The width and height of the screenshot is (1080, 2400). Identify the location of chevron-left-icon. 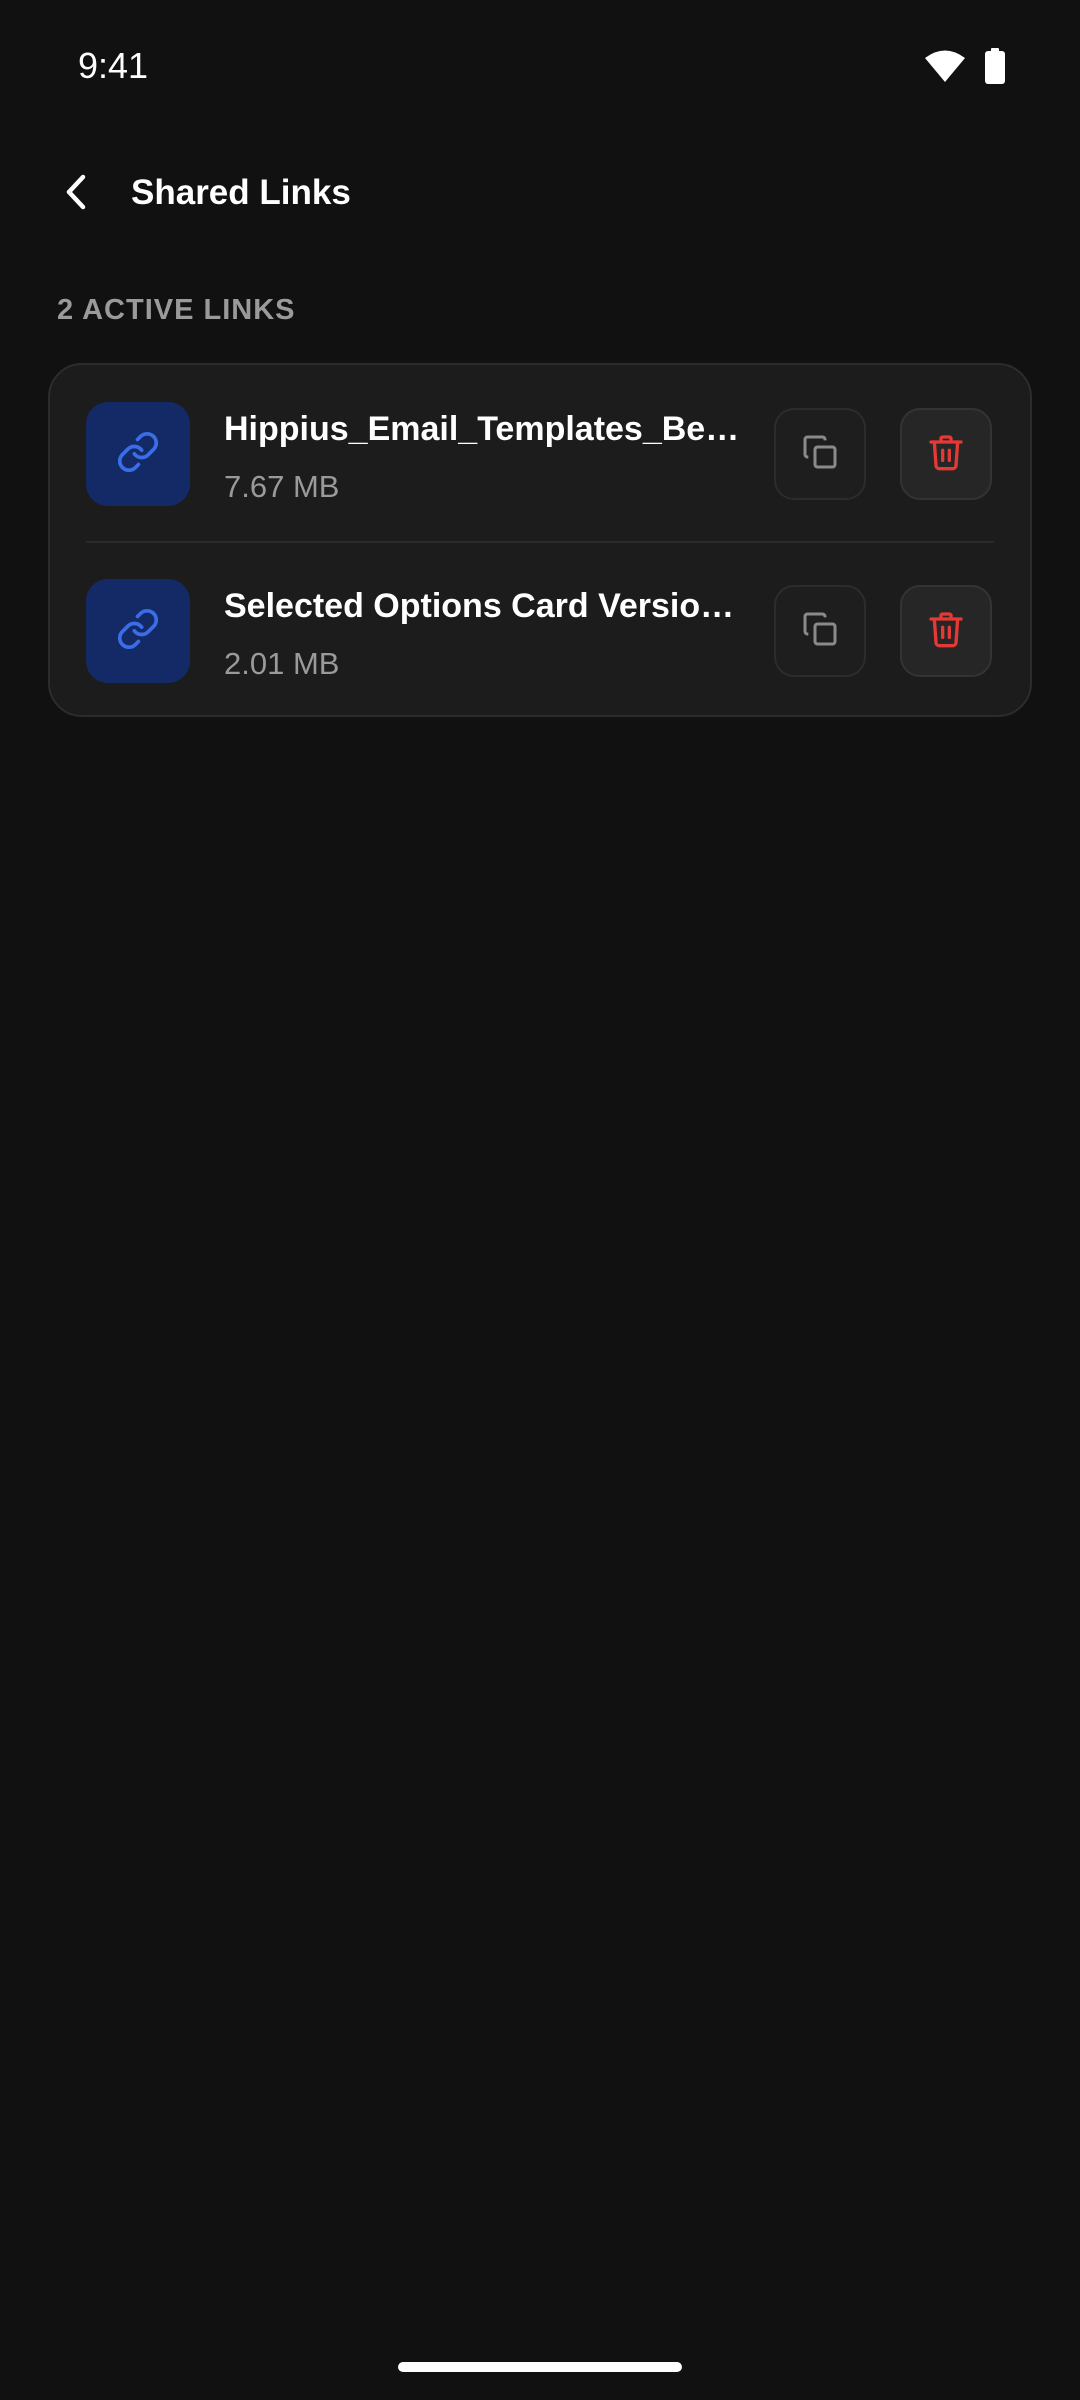
(76, 194).